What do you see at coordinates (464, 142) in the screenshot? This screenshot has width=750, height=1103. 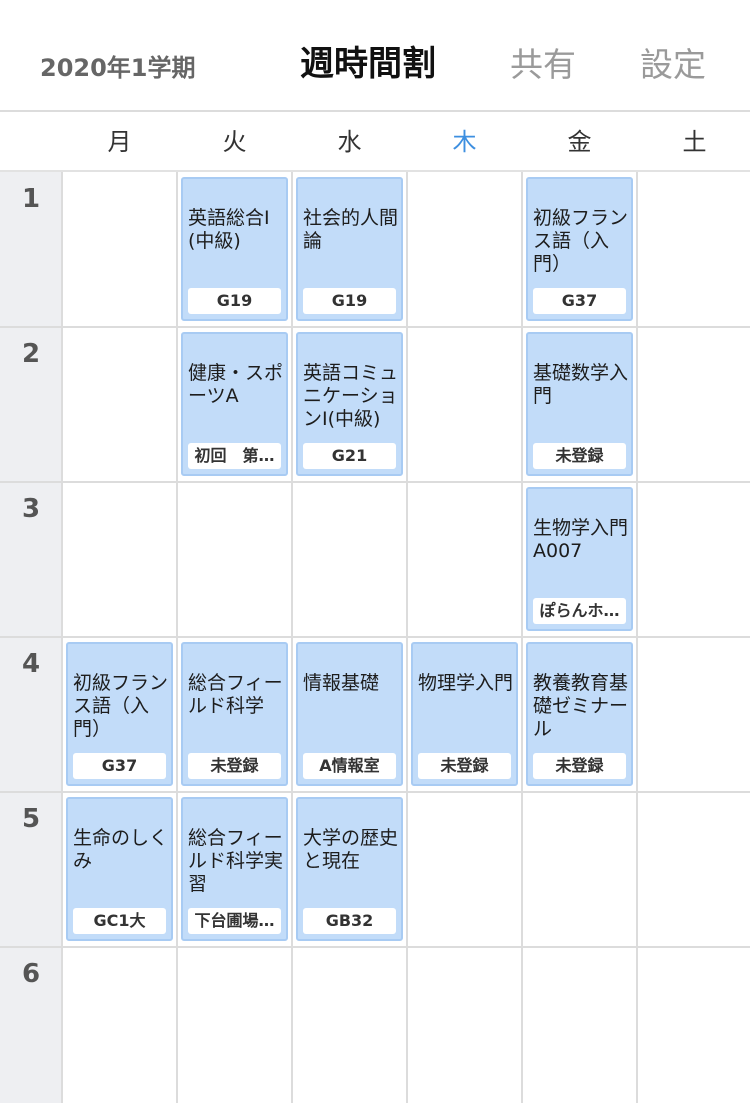 I see `weekday-label: 木` at bounding box center [464, 142].